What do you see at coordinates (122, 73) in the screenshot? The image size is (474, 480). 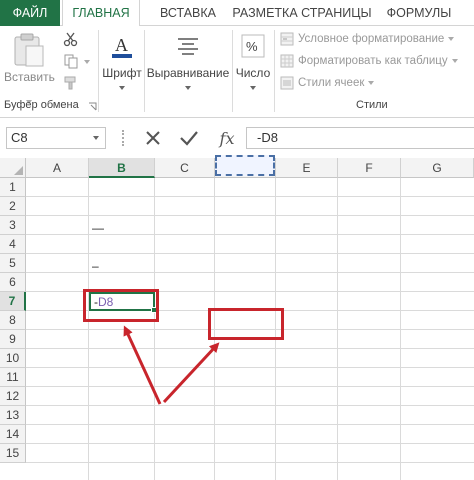 I see `font-label: Шрифт` at bounding box center [122, 73].